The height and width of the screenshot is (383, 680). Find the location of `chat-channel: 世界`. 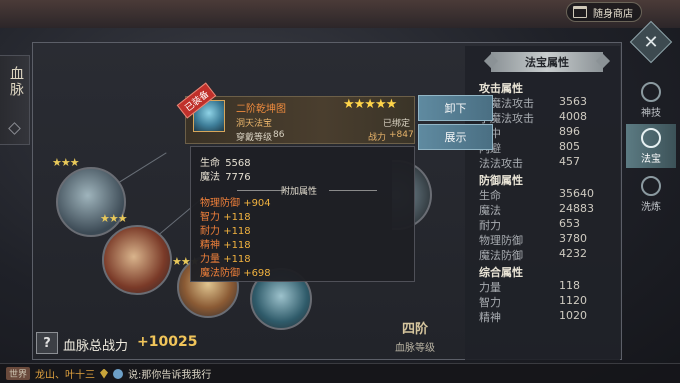

chat-channel: 世界 is located at coordinates (18, 373).